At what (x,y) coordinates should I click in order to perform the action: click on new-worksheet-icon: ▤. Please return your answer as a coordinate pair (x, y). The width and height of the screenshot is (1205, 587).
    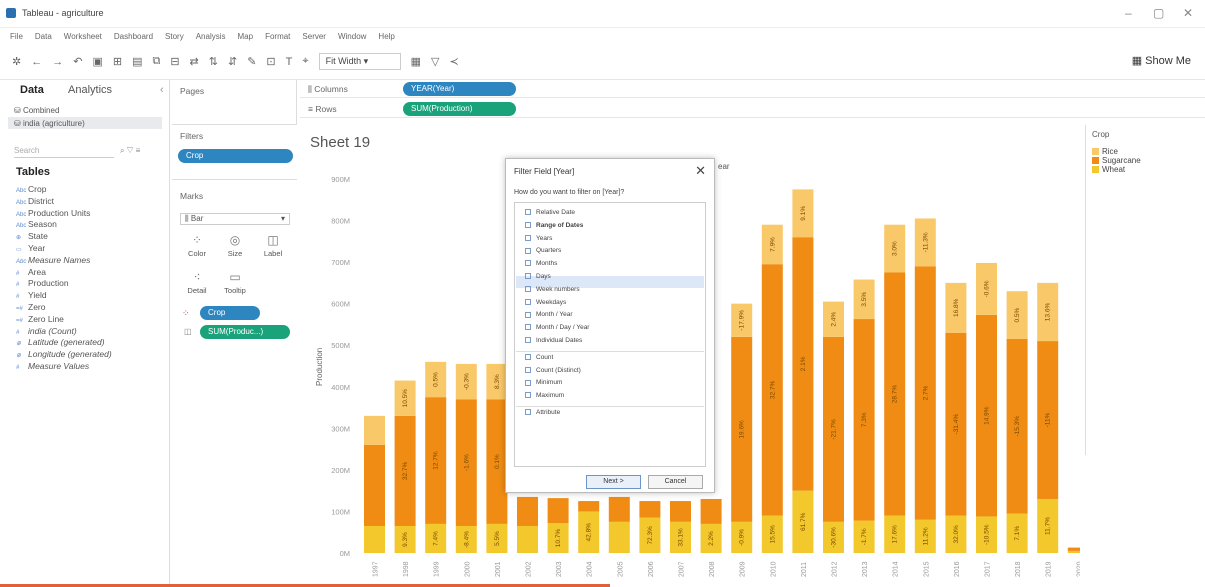
    Looking at the image, I should click on (137, 61).